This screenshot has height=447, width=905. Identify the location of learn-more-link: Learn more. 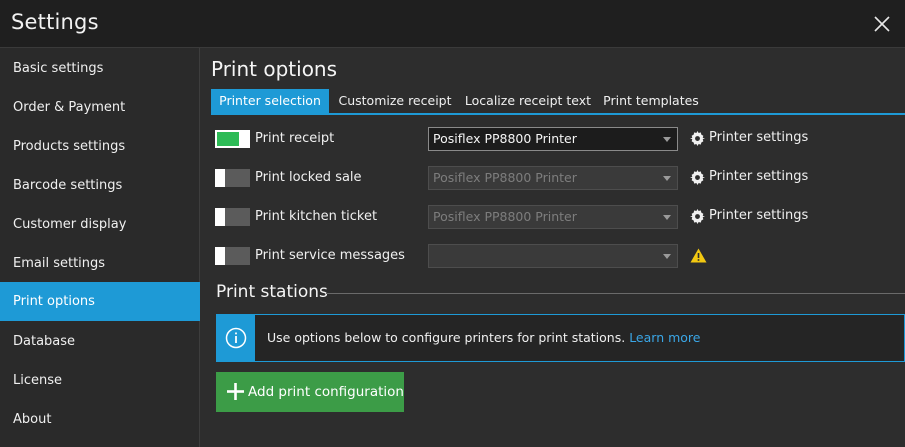
(664, 337).